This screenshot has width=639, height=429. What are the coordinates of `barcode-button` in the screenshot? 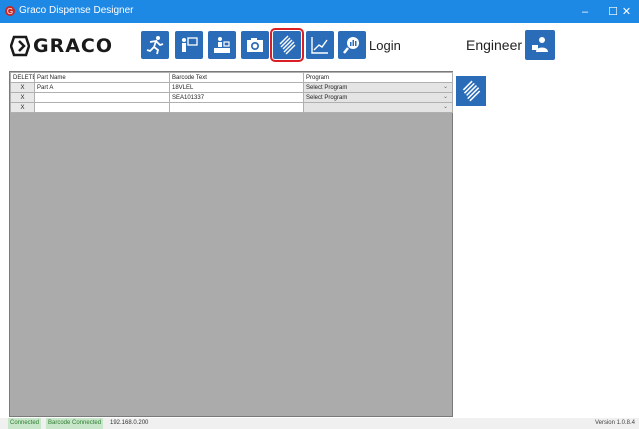 It's located at (287, 45).